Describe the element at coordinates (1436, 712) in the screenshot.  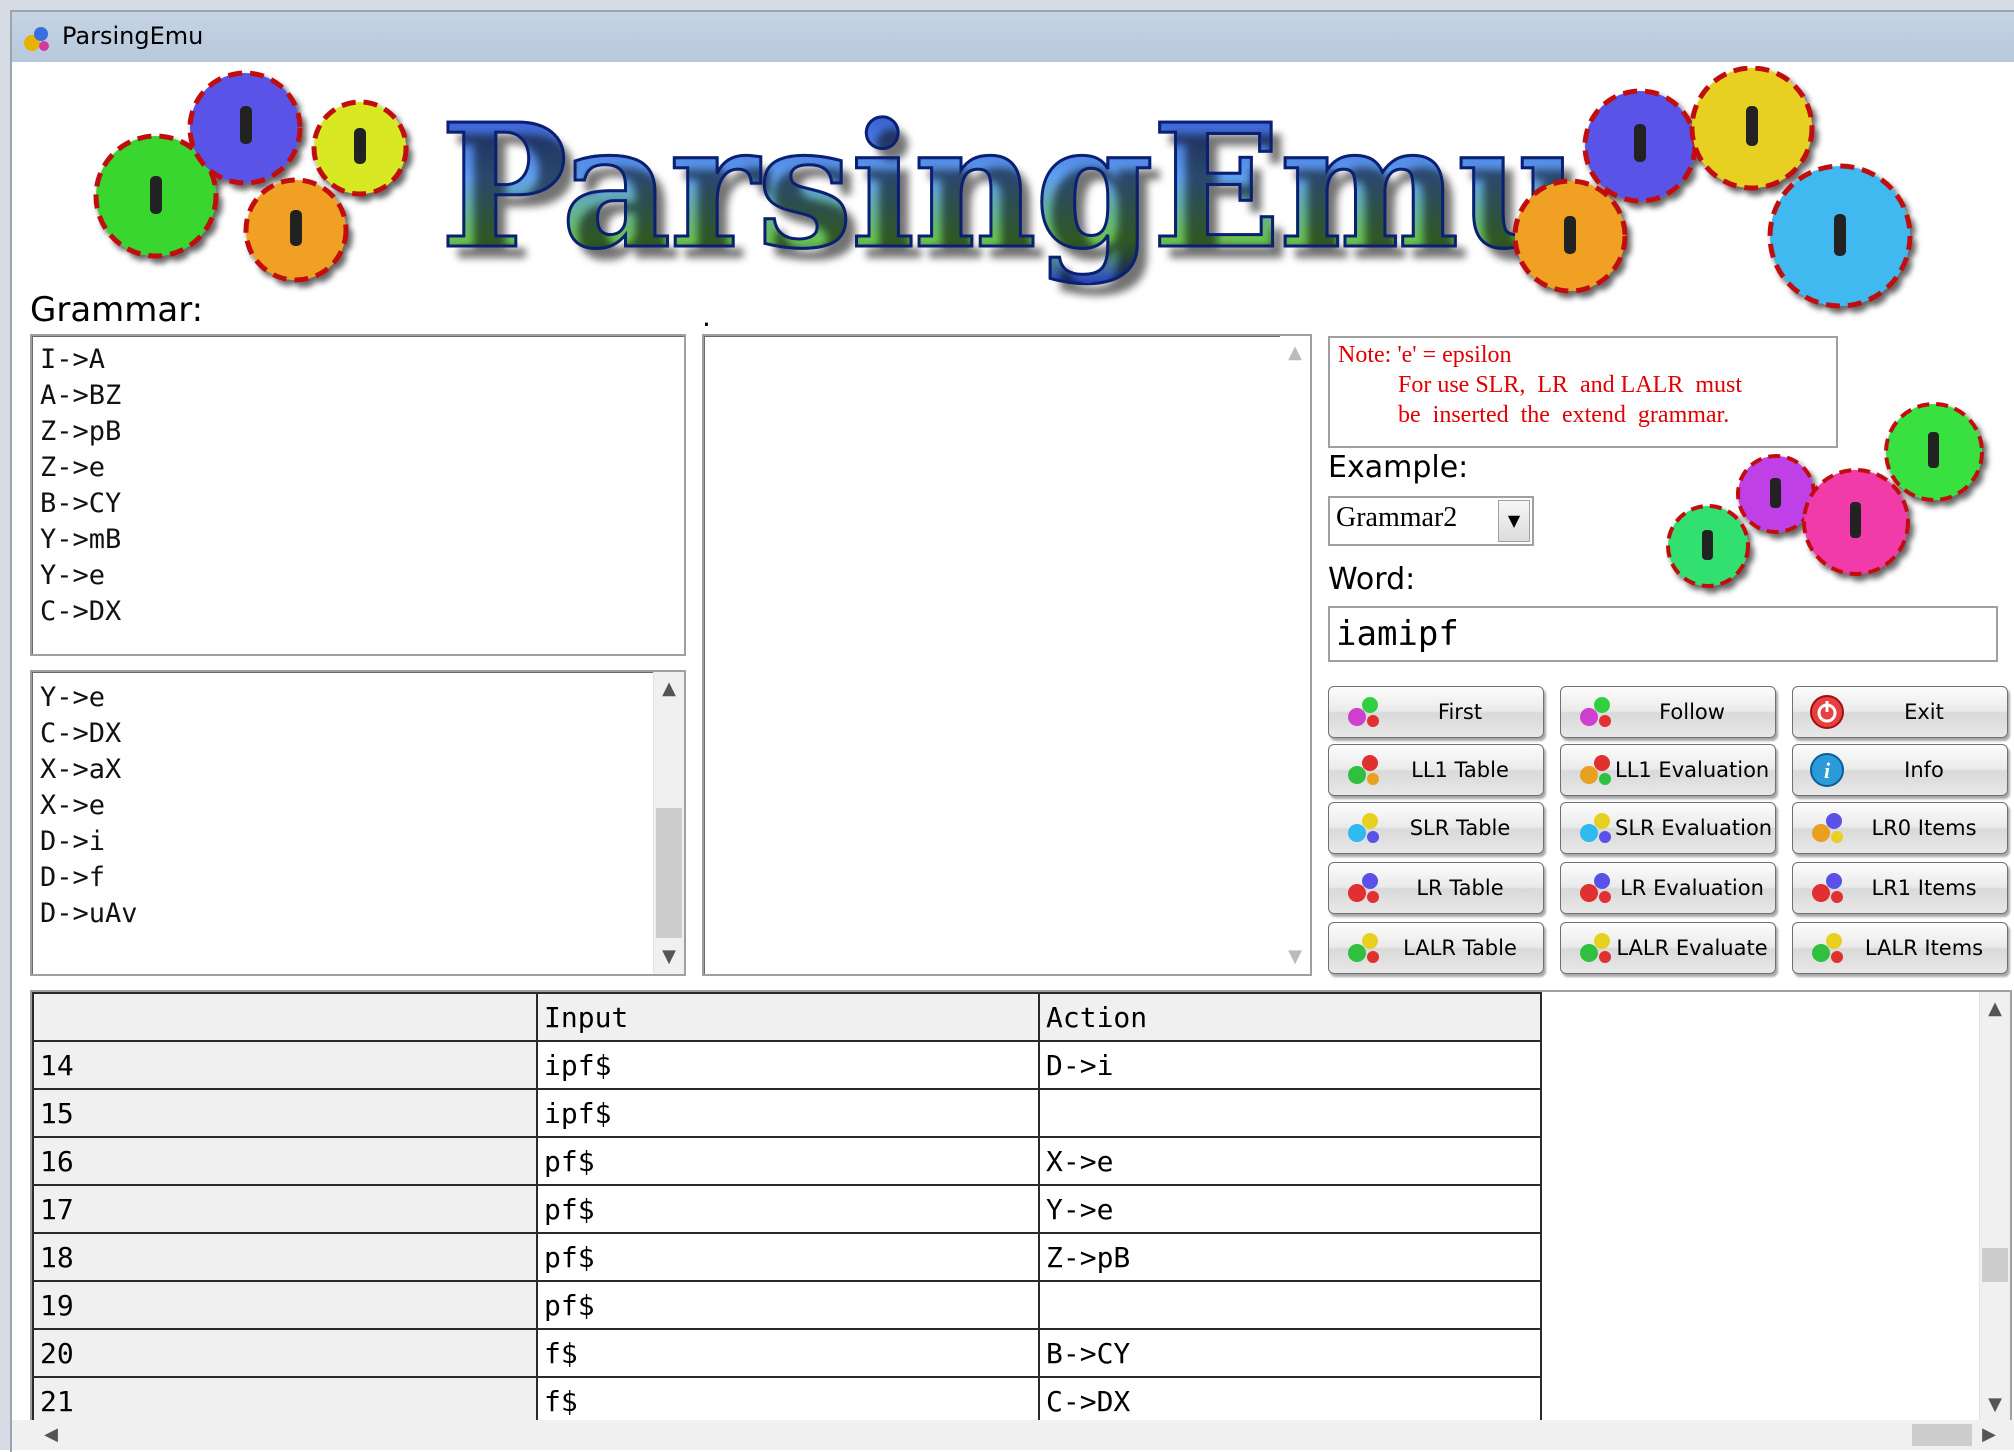
I see `first-button: First` at that location.